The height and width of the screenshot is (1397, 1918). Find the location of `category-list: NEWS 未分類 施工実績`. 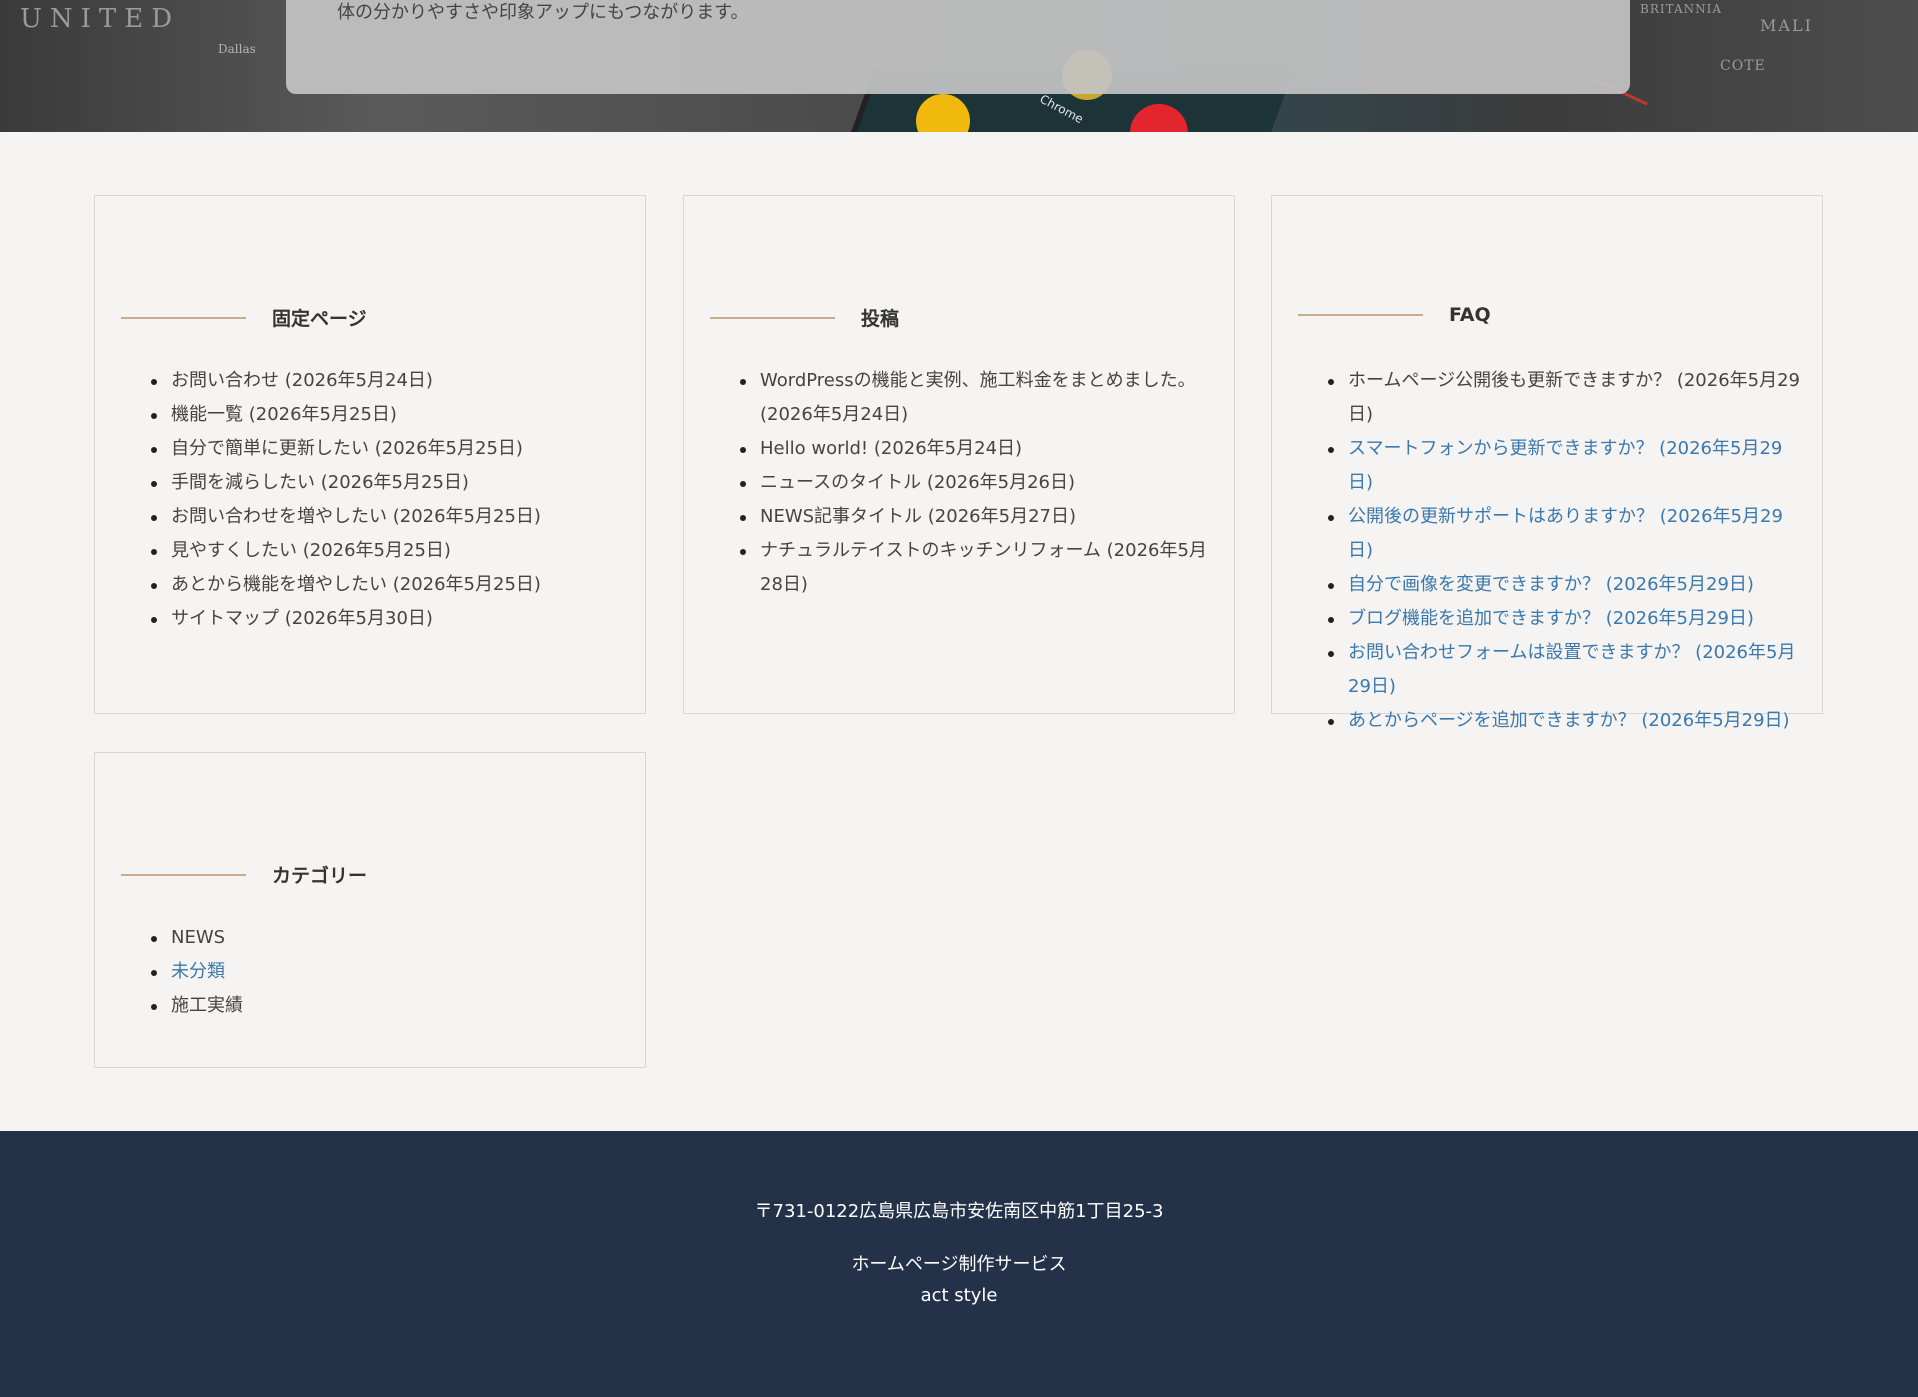

category-list: NEWS 未分類 施工実績 is located at coordinates (388, 972).